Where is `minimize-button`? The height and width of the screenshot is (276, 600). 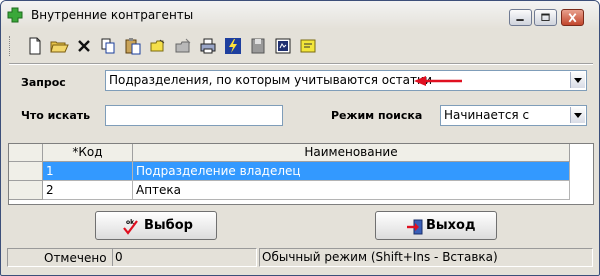
minimize-button is located at coordinates (520, 17).